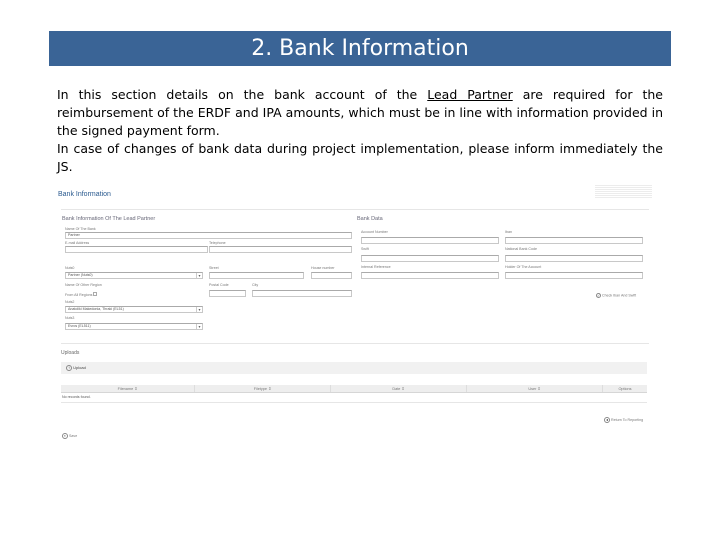 Image resolution: width=720 pixels, height=540 pixels. What do you see at coordinates (95, 294) in the screenshot?
I see `from-all-regions-checkbox` at bounding box center [95, 294].